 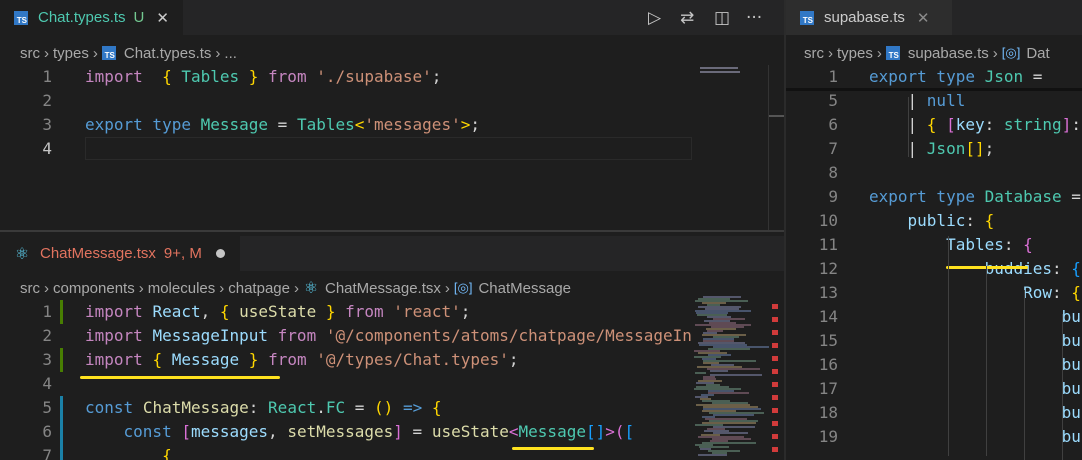 I want to click on code-line: 5 const ChatMessage: React.FC = () => {, so click(x=346, y=408).